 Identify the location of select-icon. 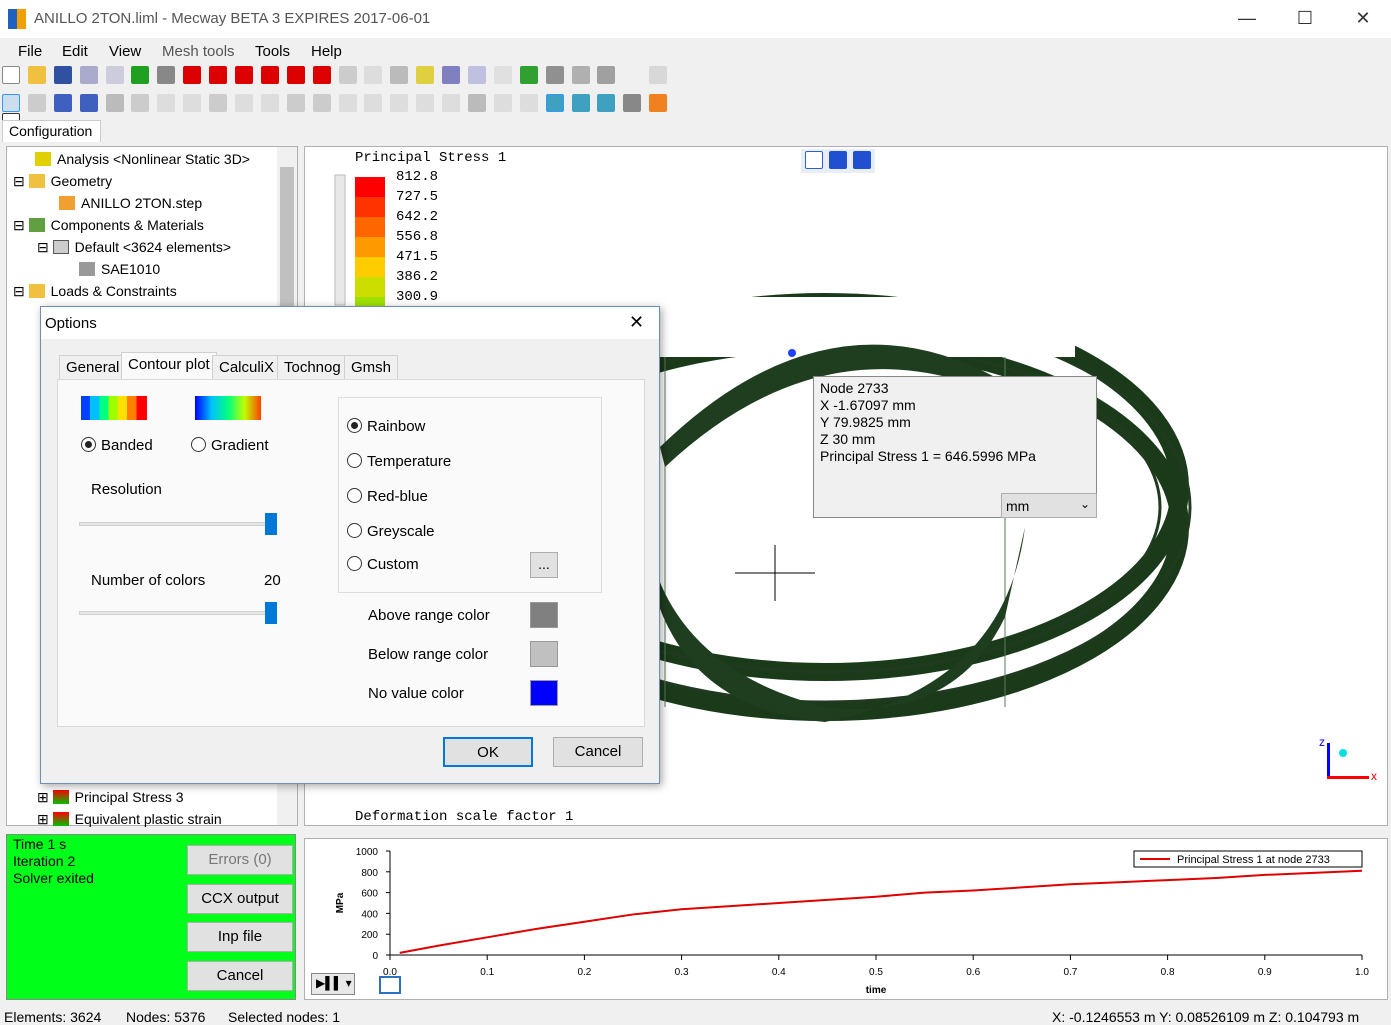
(11, 103).